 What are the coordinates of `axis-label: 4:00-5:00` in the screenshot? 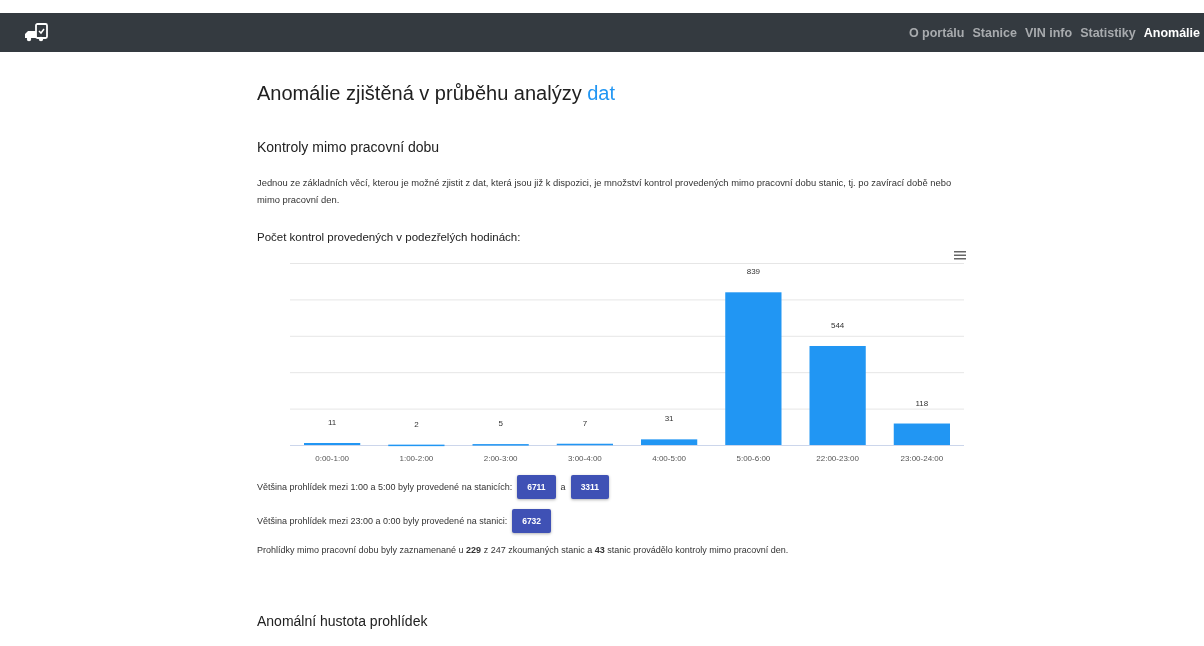 It's located at (669, 458).